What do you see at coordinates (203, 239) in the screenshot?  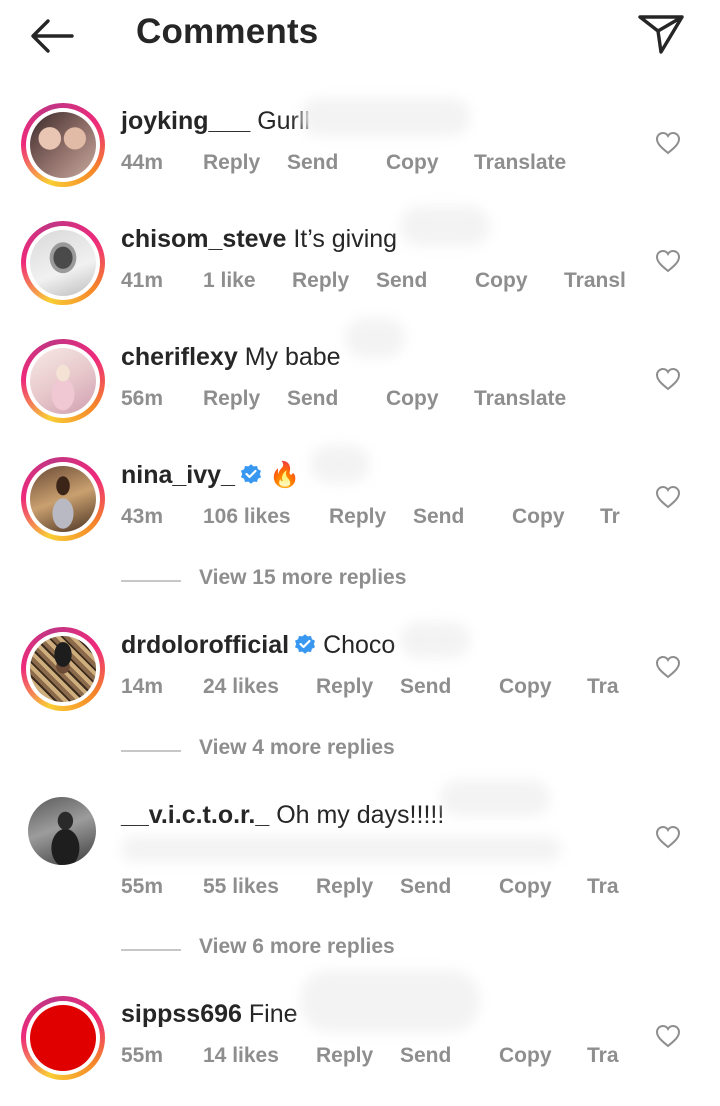 I see `comment-username: chisom_steve` at bounding box center [203, 239].